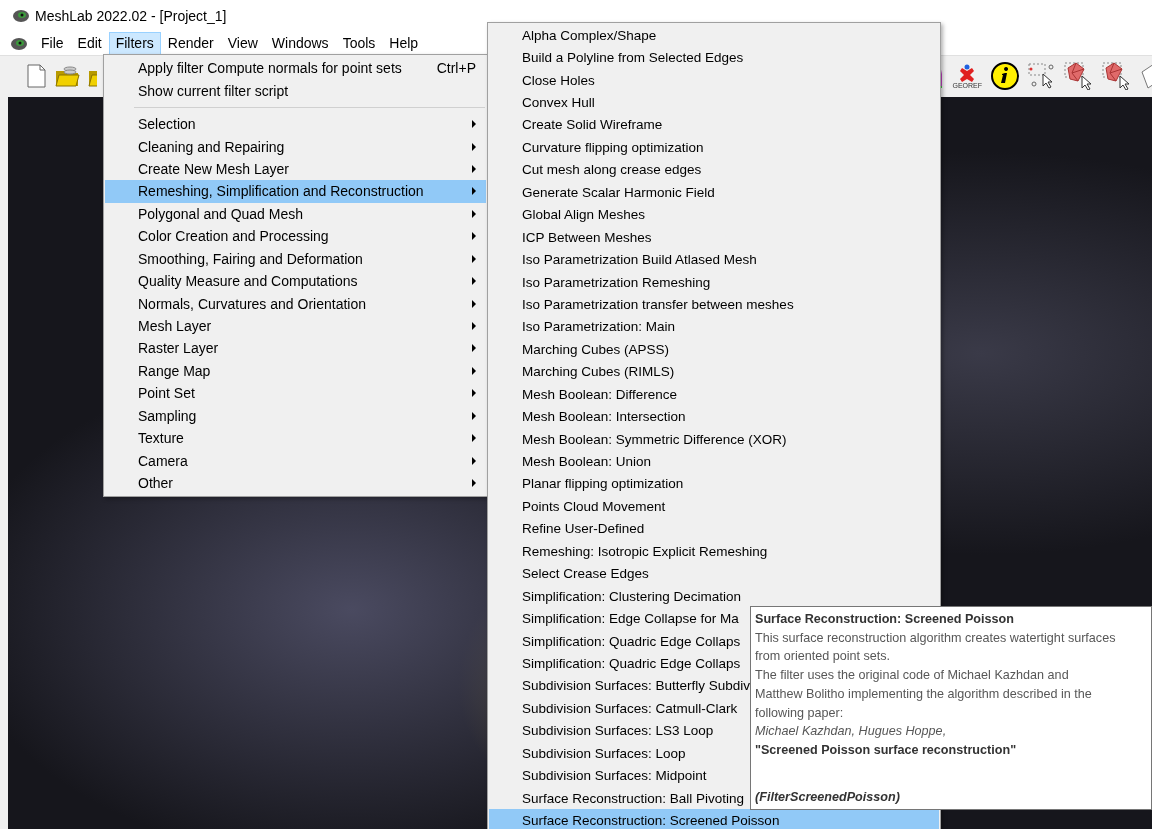  What do you see at coordinates (588, 394) in the screenshot?
I see `filter-menu-item: Mesh Boolean: Difference` at bounding box center [588, 394].